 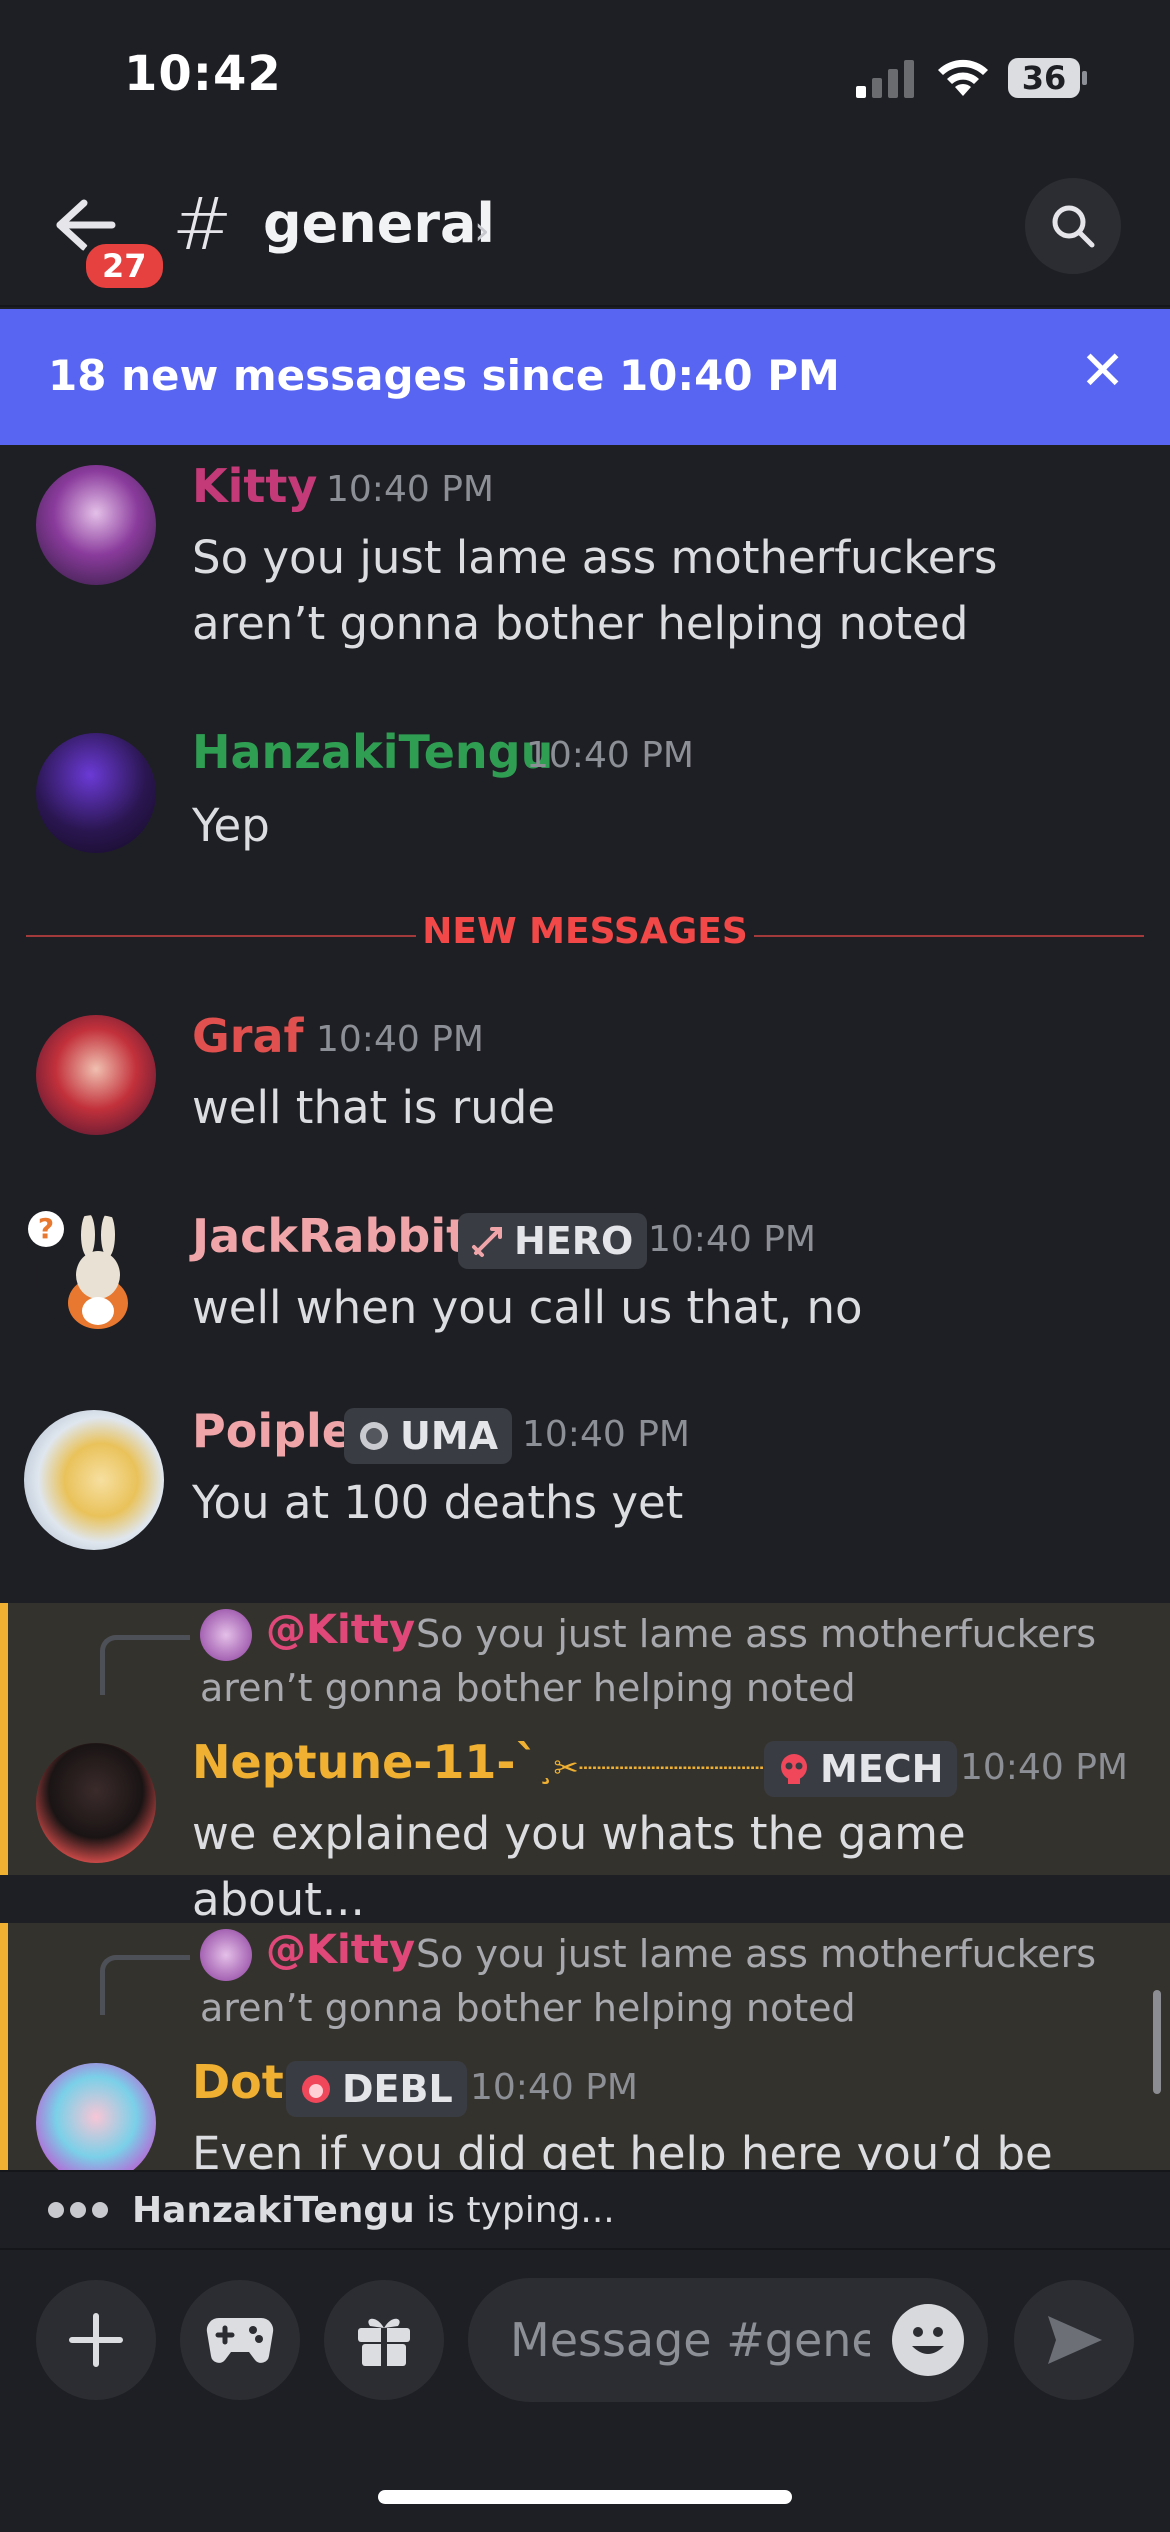 I want to click on gift-button, so click(x=384, y=2340).